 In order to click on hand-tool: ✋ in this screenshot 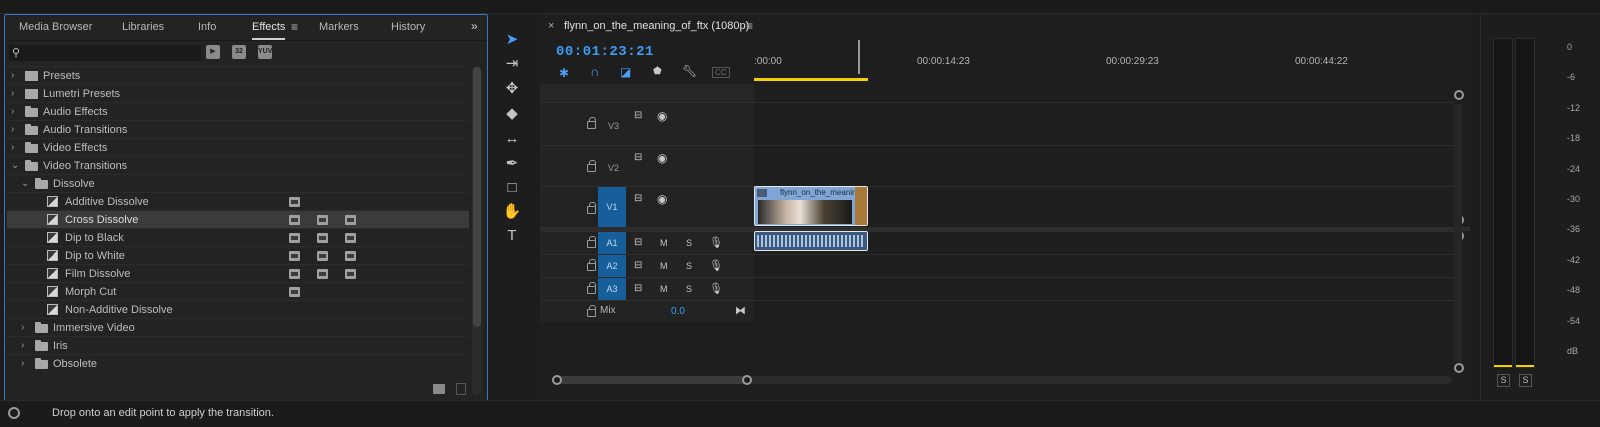, I will do `click(512, 211)`.